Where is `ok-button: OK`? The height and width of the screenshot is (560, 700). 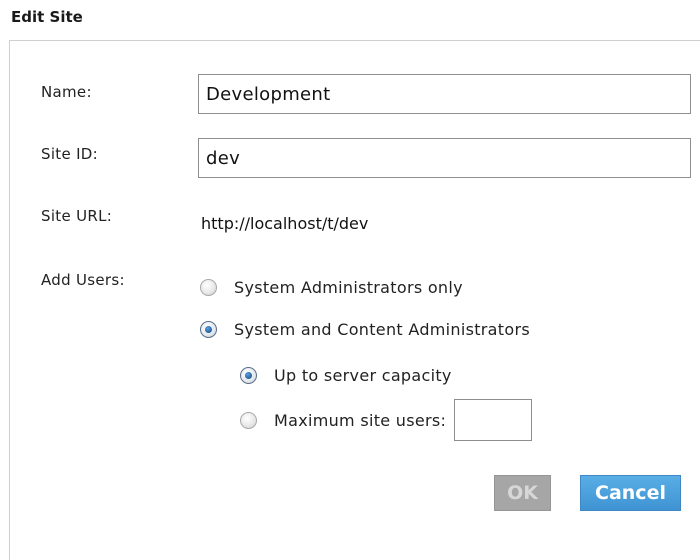 ok-button: OK is located at coordinates (522, 493).